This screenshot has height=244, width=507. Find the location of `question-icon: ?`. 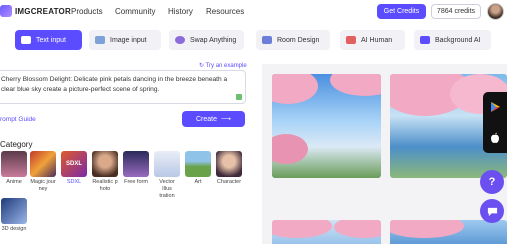

question-icon: ? is located at coordinates (492, 182).